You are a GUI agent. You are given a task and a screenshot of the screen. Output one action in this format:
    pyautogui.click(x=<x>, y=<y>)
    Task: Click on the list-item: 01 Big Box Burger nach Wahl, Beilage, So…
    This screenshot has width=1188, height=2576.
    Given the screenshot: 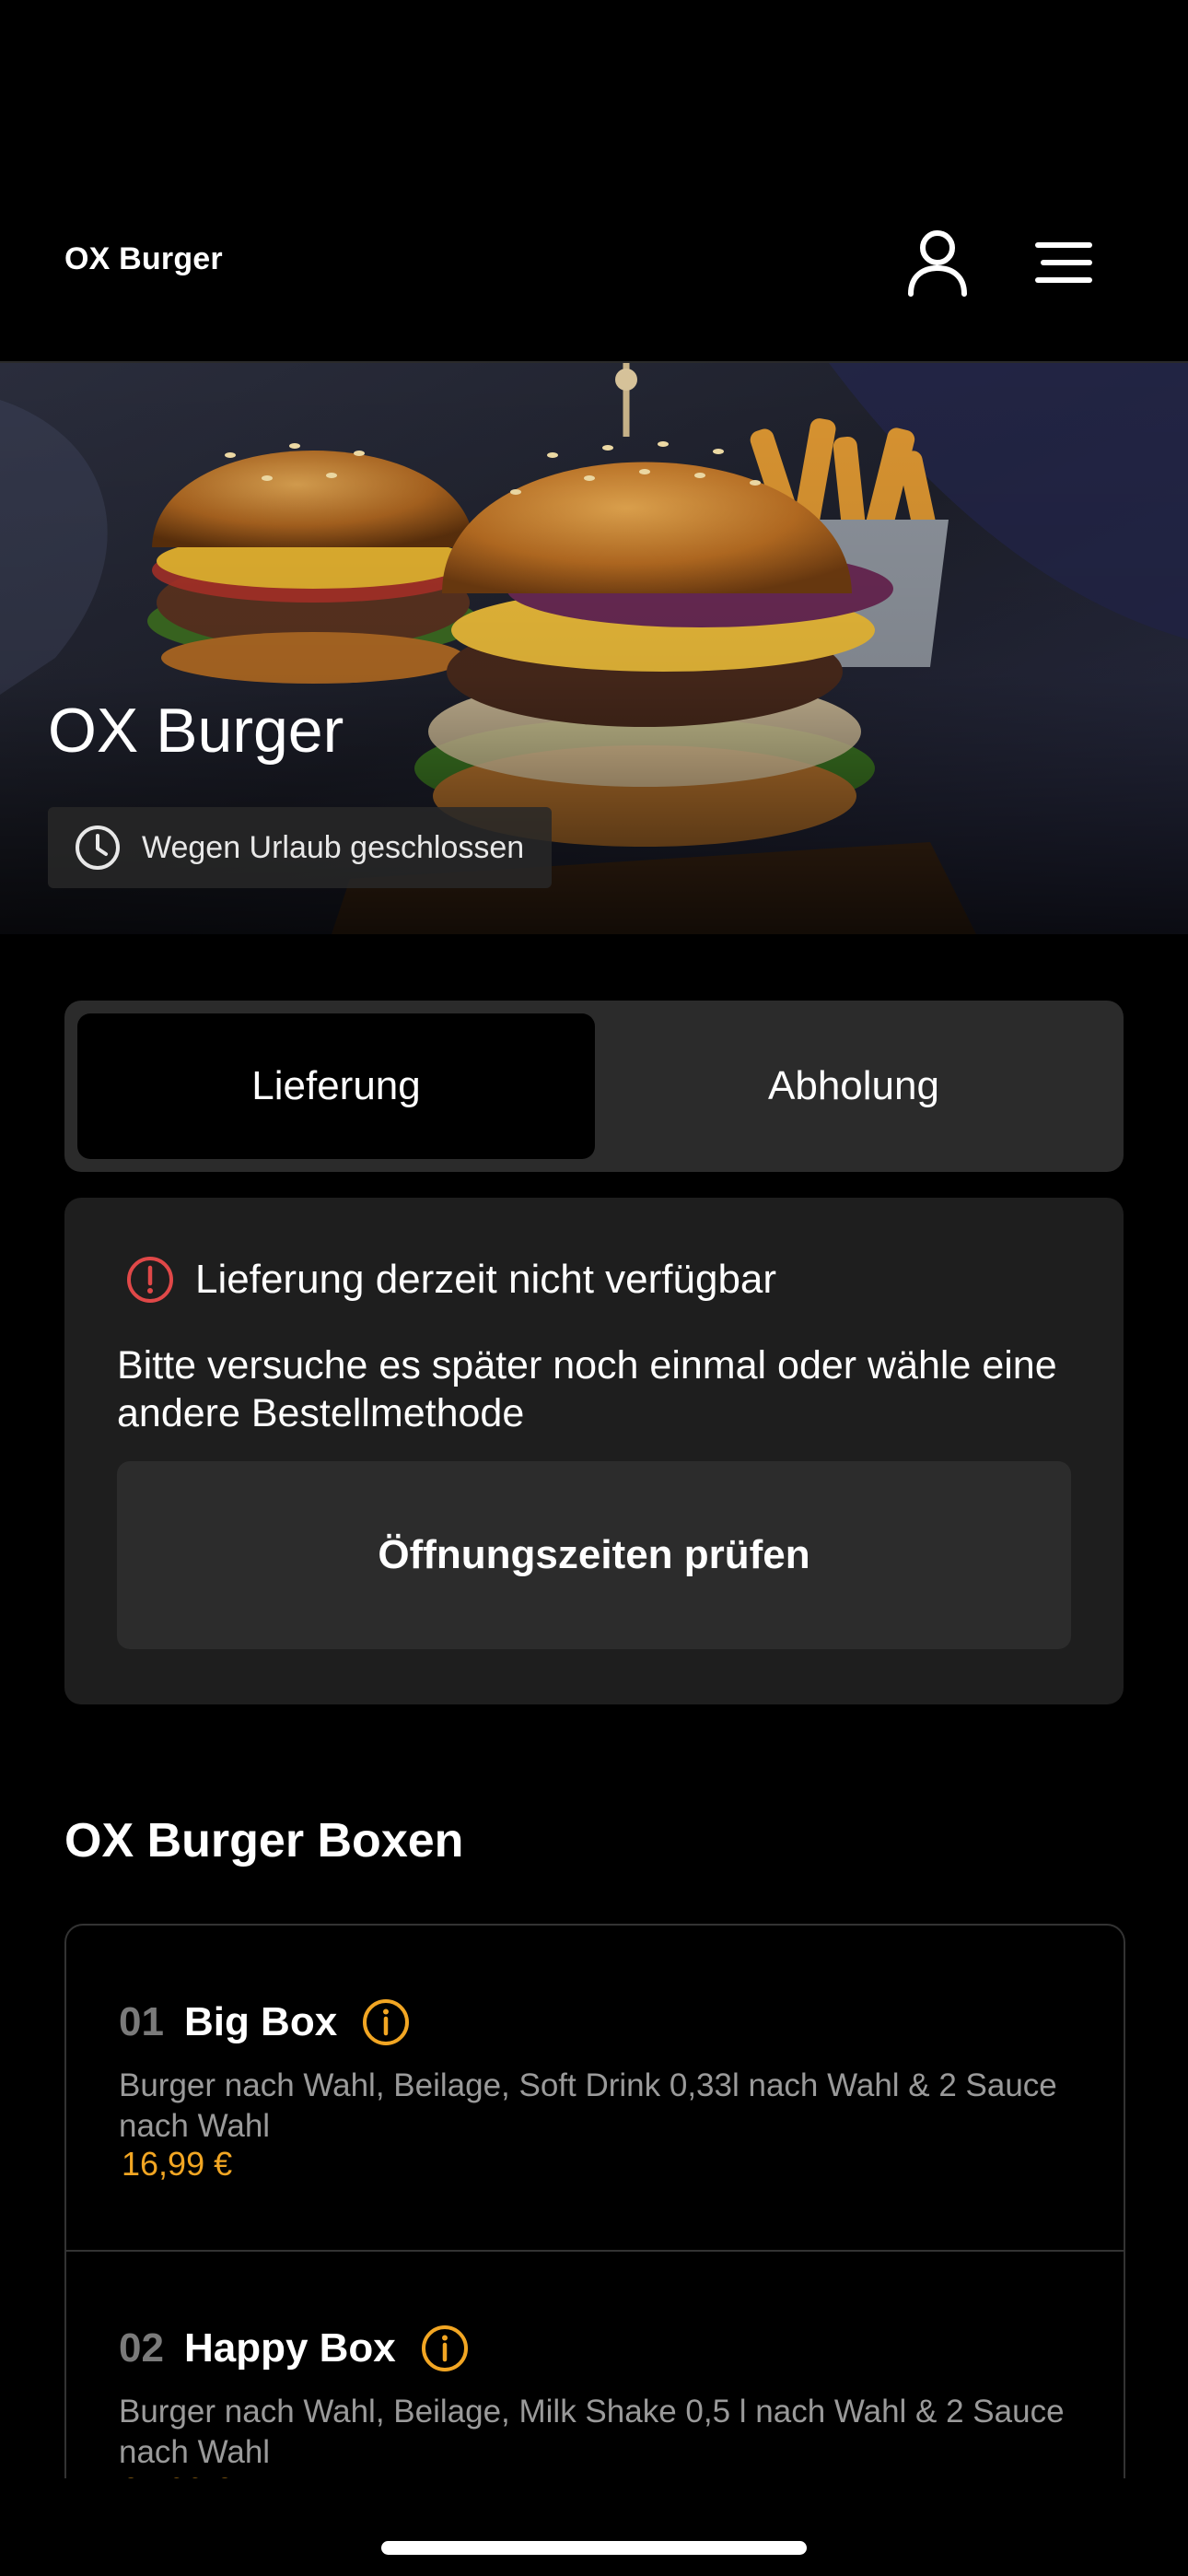 What is the action you would take?
    pyautogui.click(x=595, y=2089)
    